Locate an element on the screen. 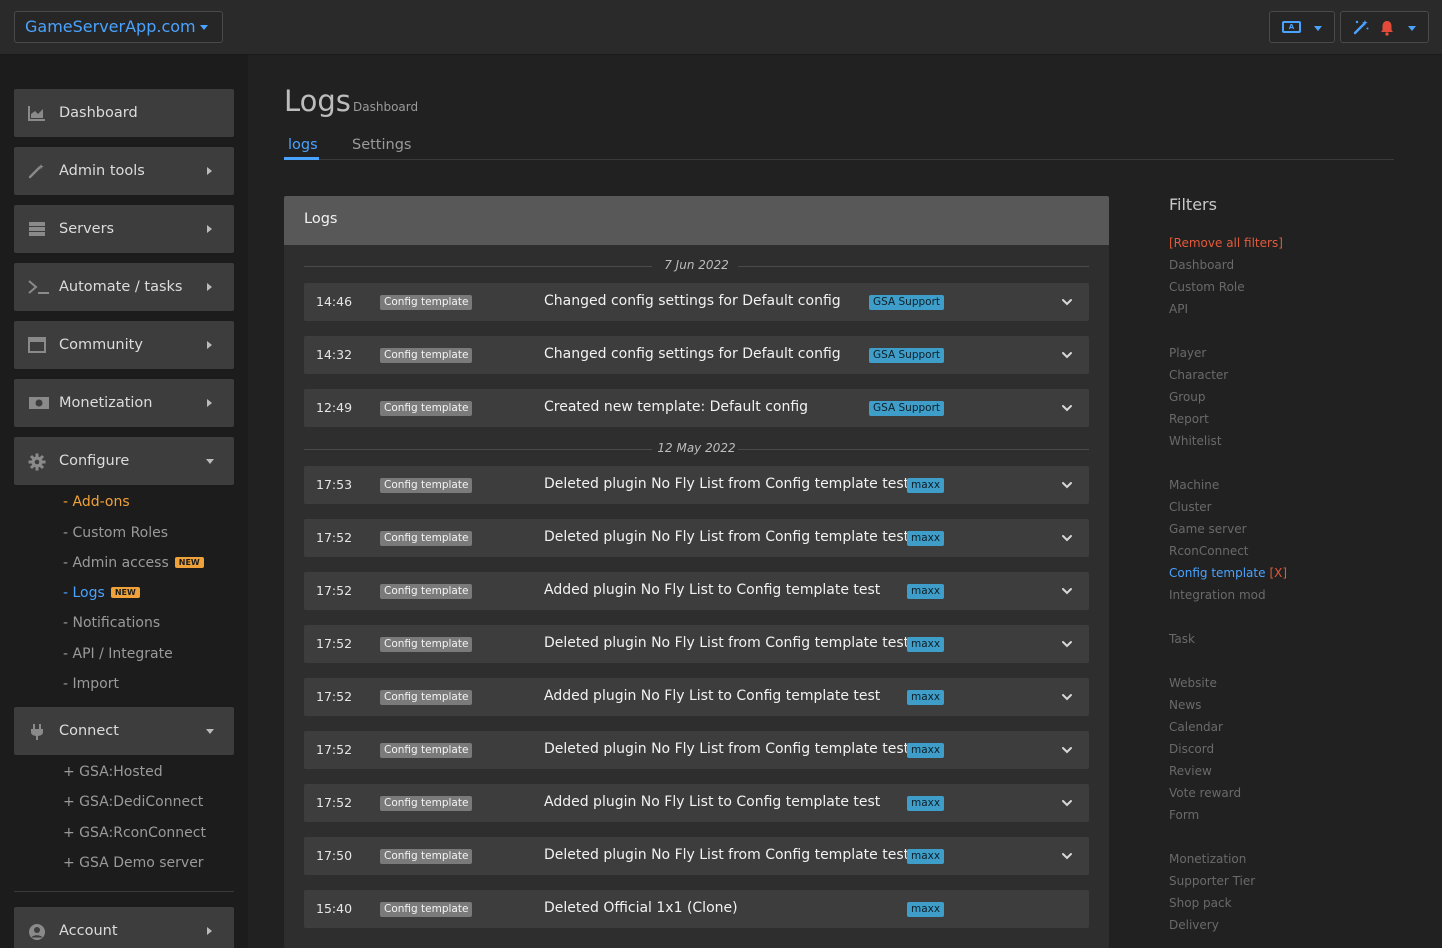 This screenshot has width=1442, height=948. filter-custom-role: Custom Role is located at coordinates (1207, 287).